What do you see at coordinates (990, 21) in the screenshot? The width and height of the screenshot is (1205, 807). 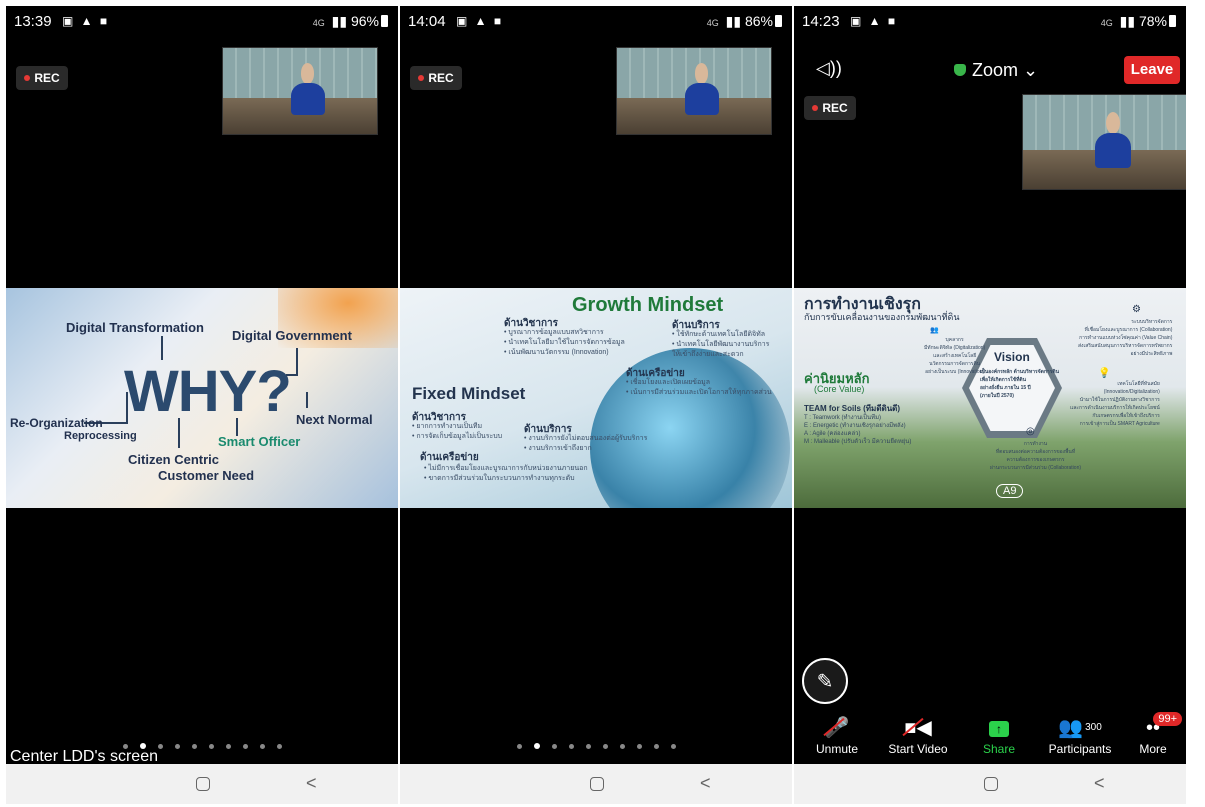 I see `status-bar: 14:23 ▣ ▲ ■ 4G ▮▮ 78%` at bounding box center [990, 21].